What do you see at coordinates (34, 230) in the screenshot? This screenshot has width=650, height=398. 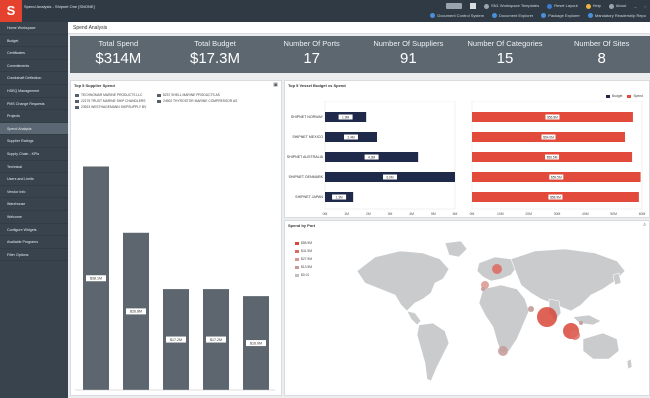 I see `sidebar-item-configure-widgets: Configure Widgets` at bounding box center [34, 230].